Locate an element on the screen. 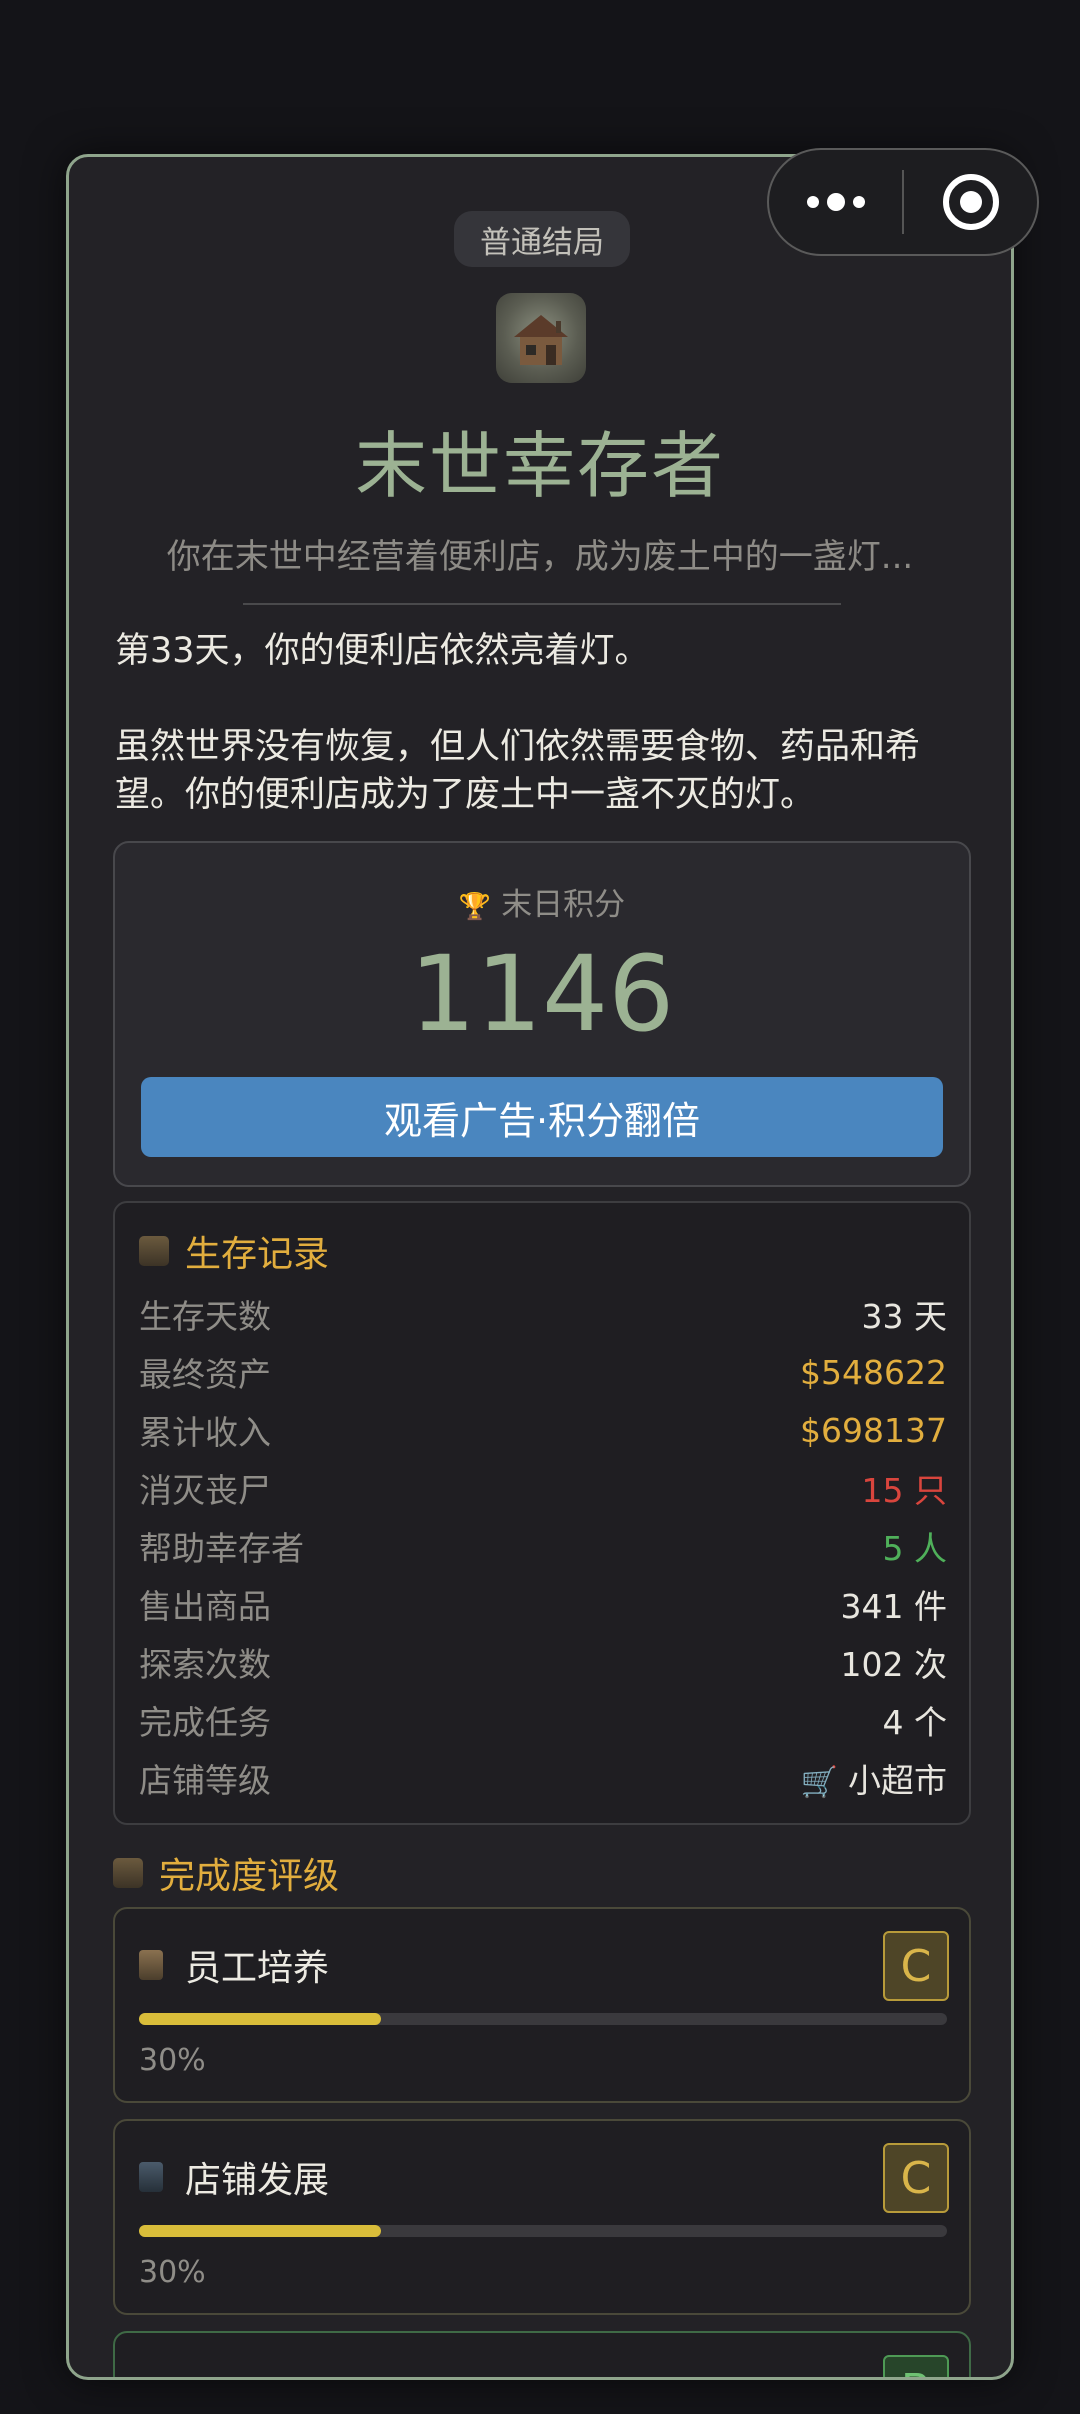  record-value: 15 只 is located at coordinates (904, 1490).